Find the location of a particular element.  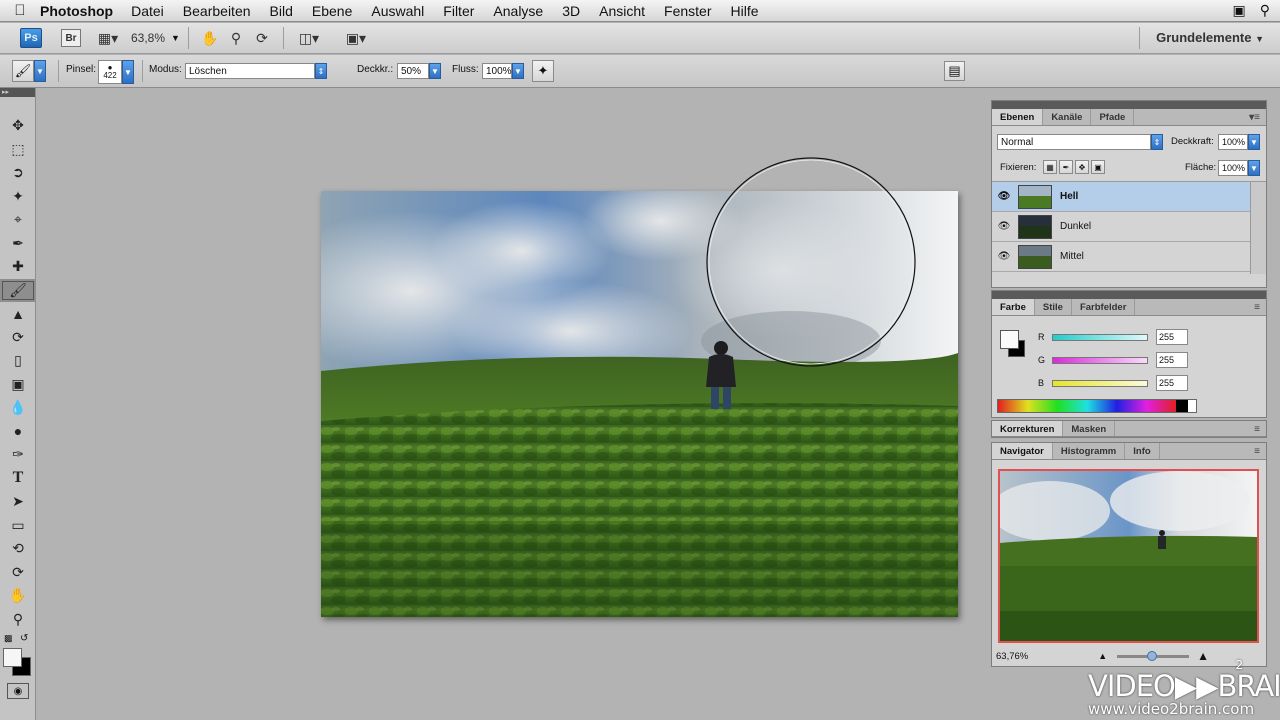

green-value: 255 is located at coordinates (1172, 360).